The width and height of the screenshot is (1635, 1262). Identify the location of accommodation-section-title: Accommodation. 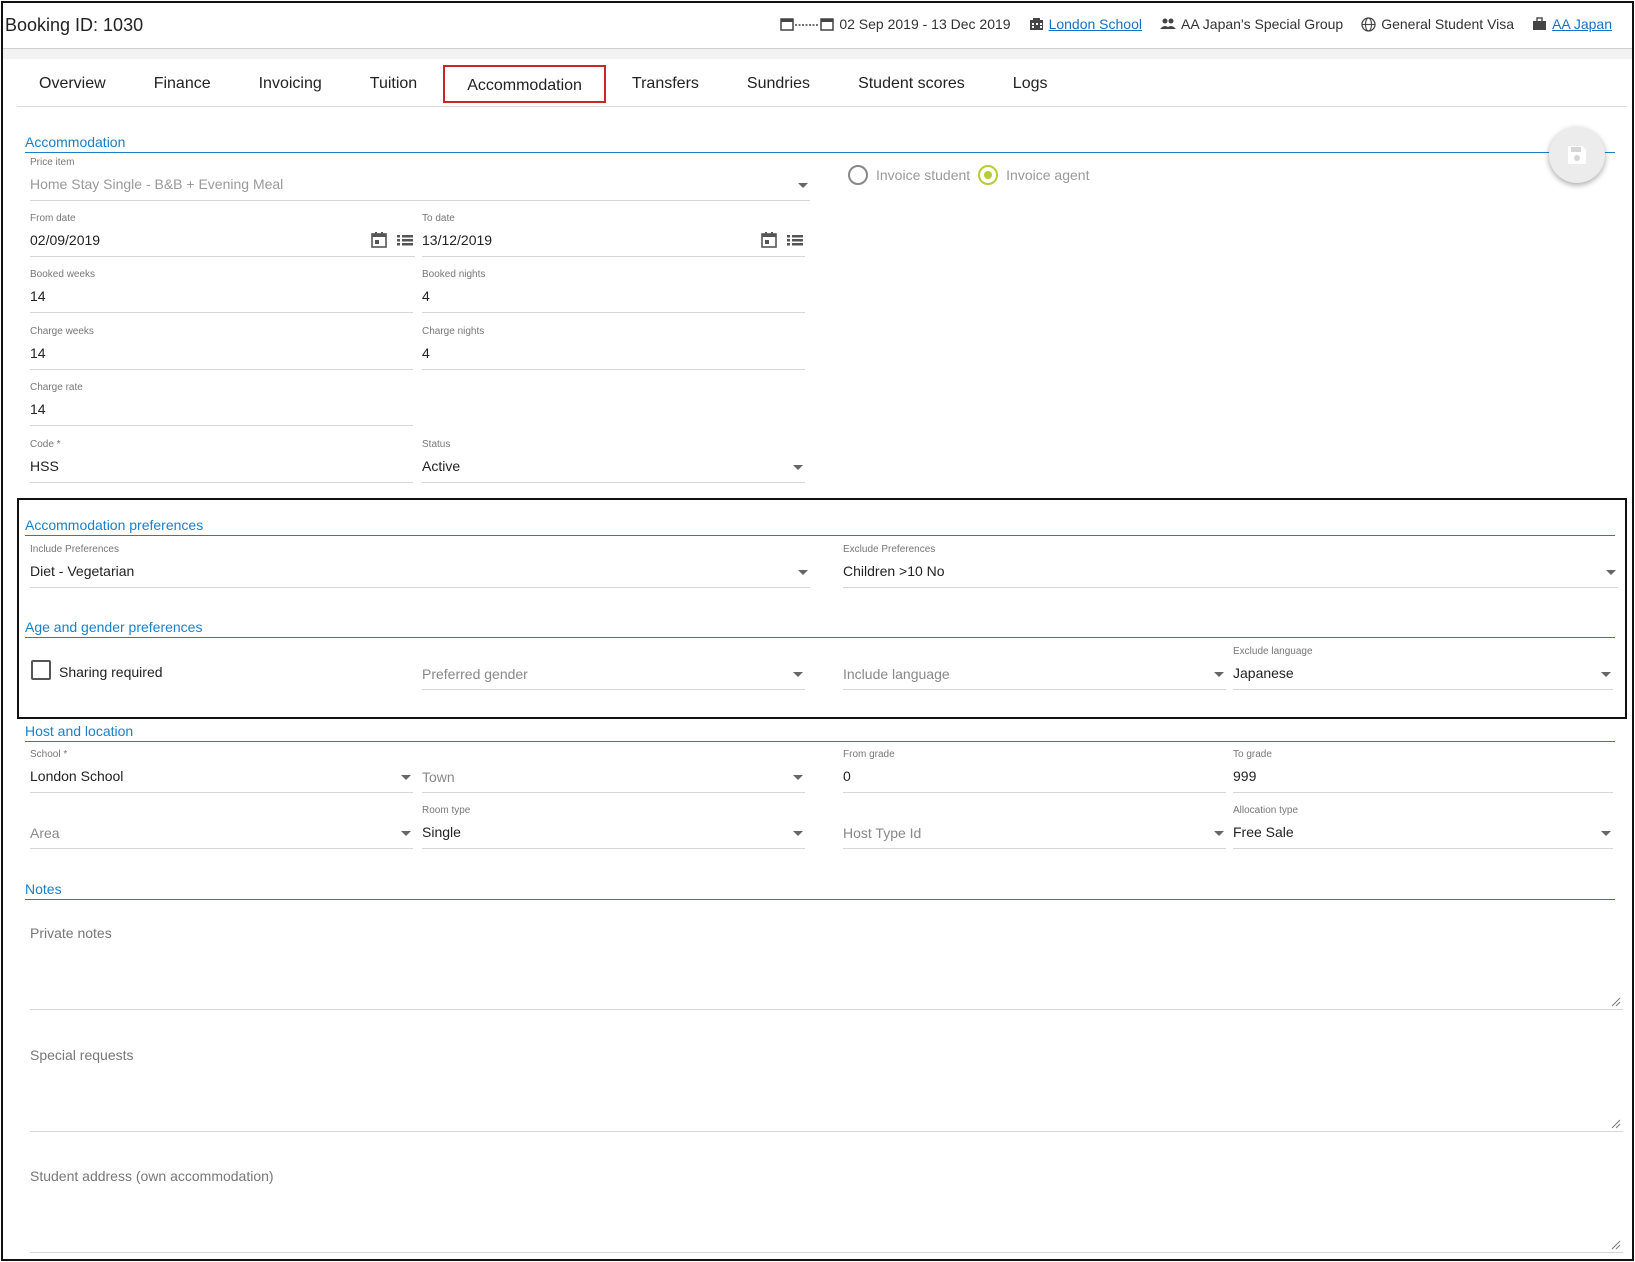
(75, 142).